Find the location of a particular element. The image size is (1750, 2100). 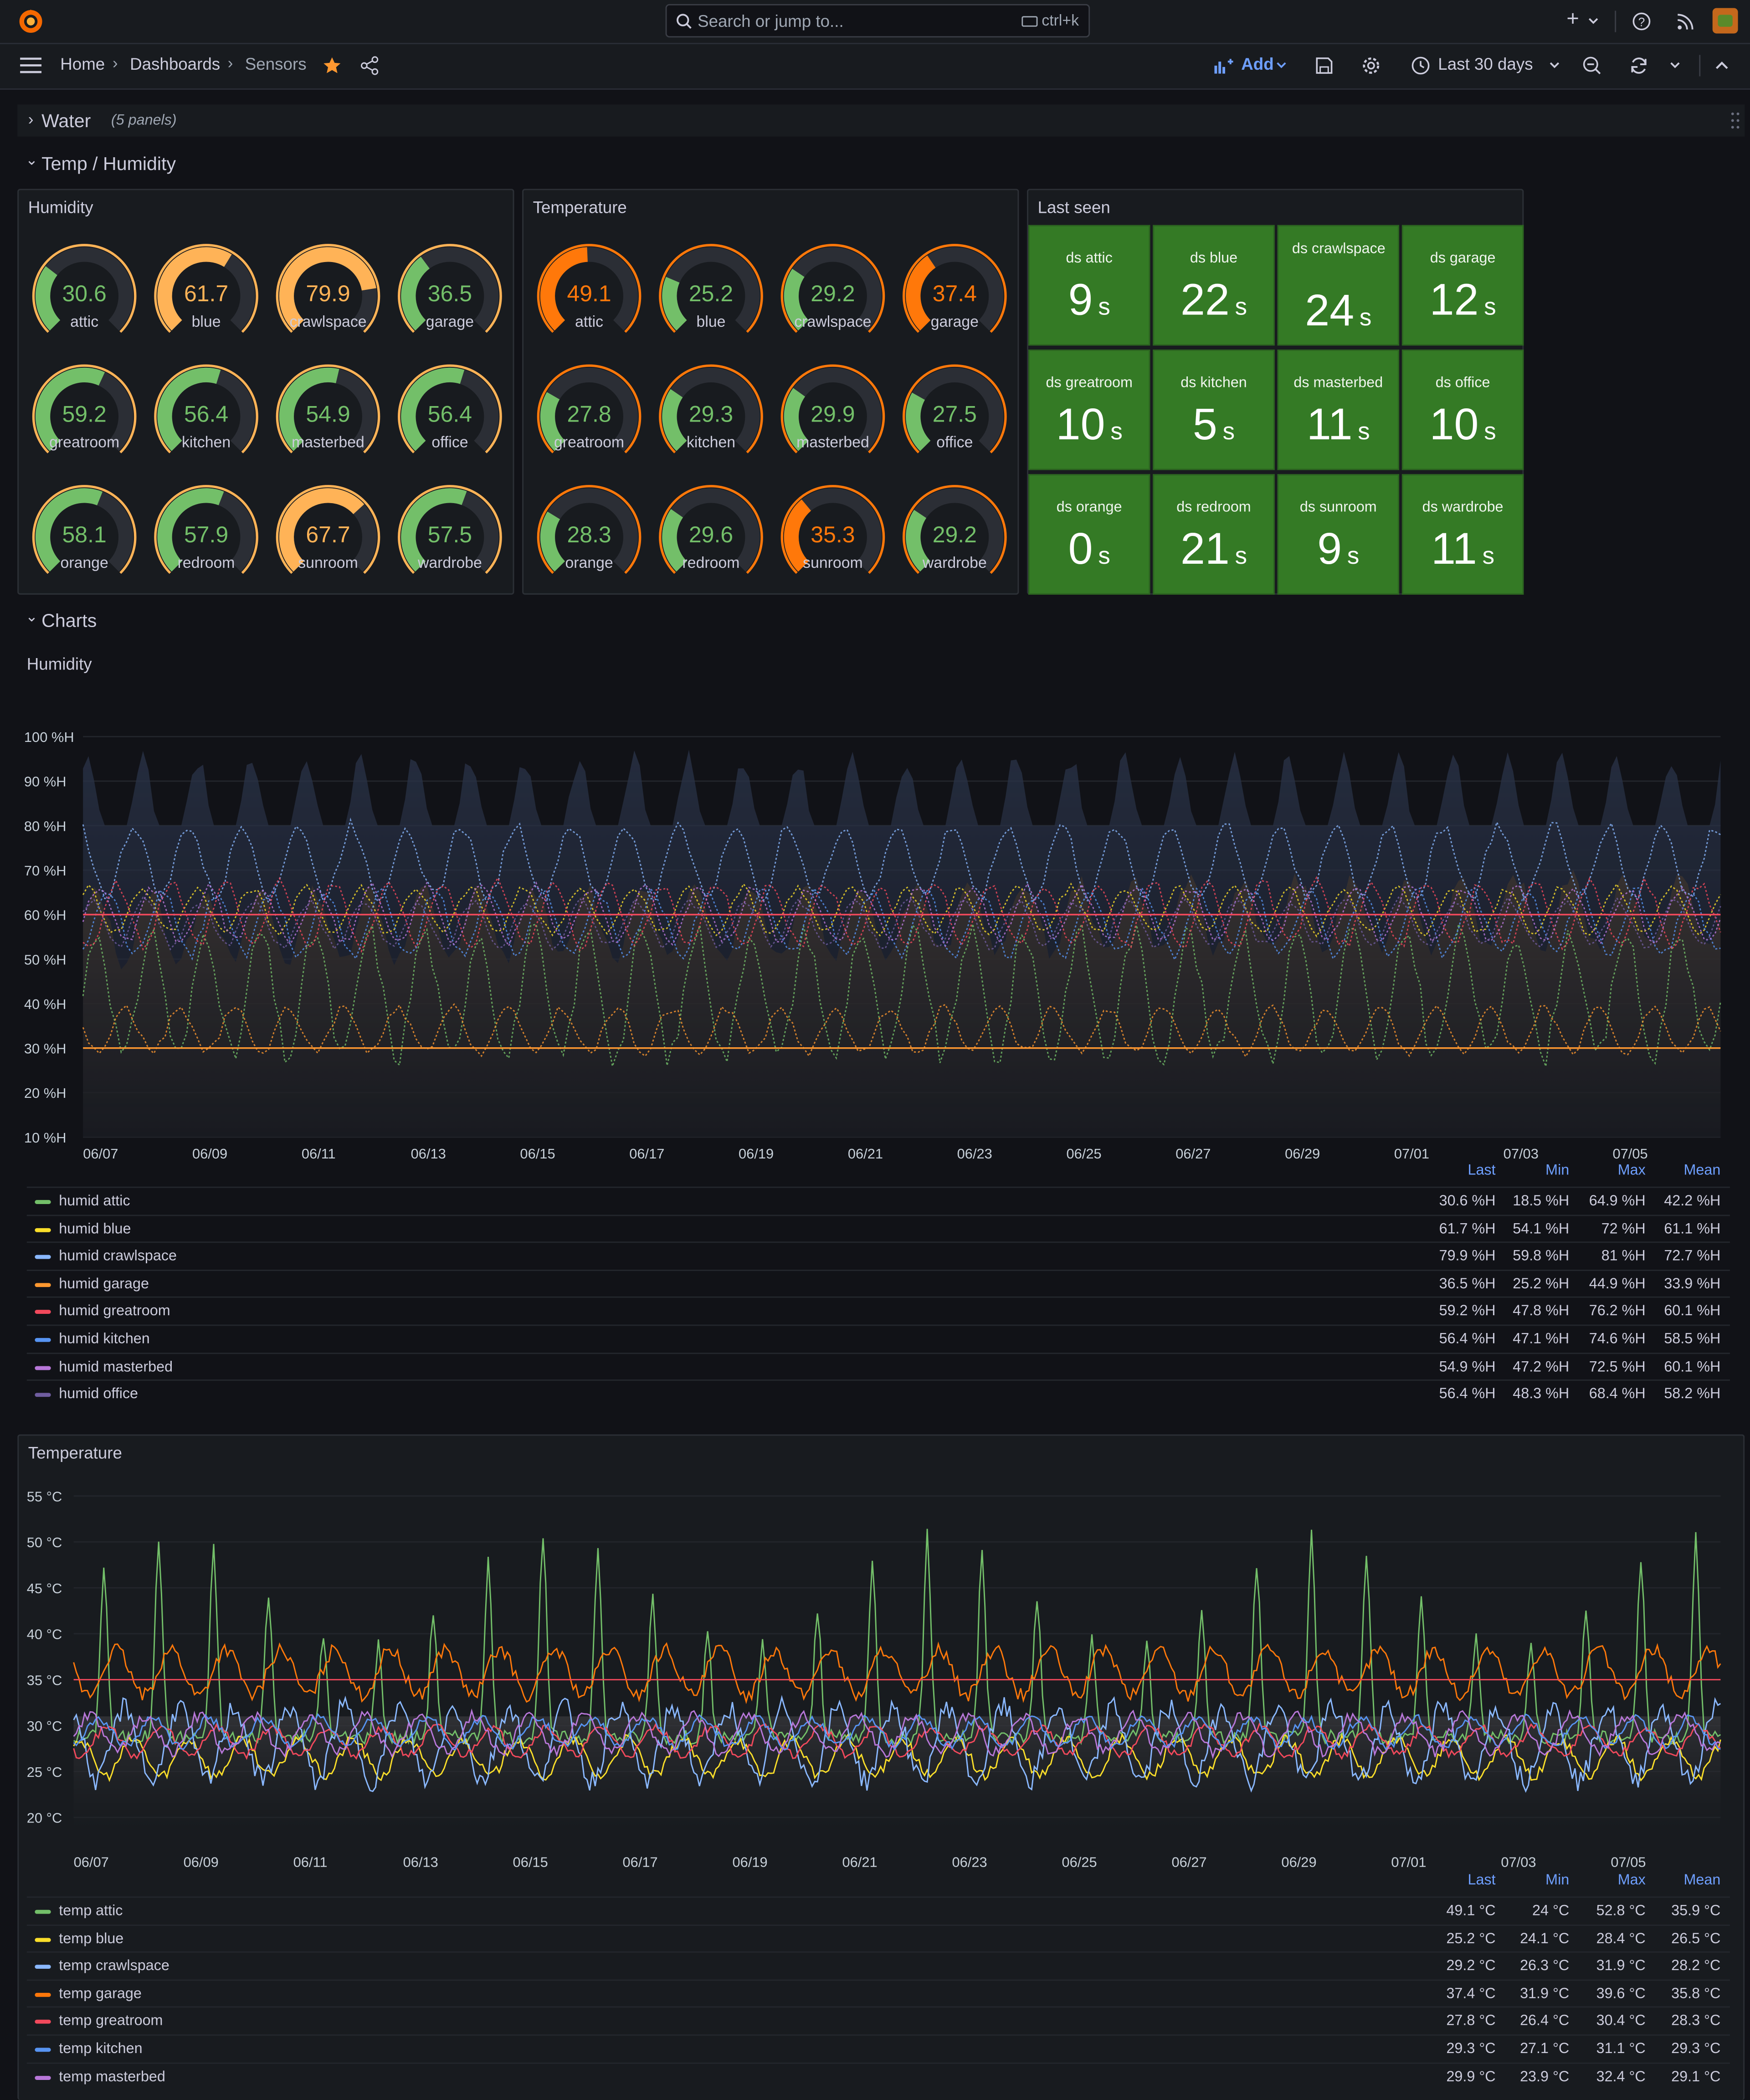

star-icon is located at coordinates (332, 66).